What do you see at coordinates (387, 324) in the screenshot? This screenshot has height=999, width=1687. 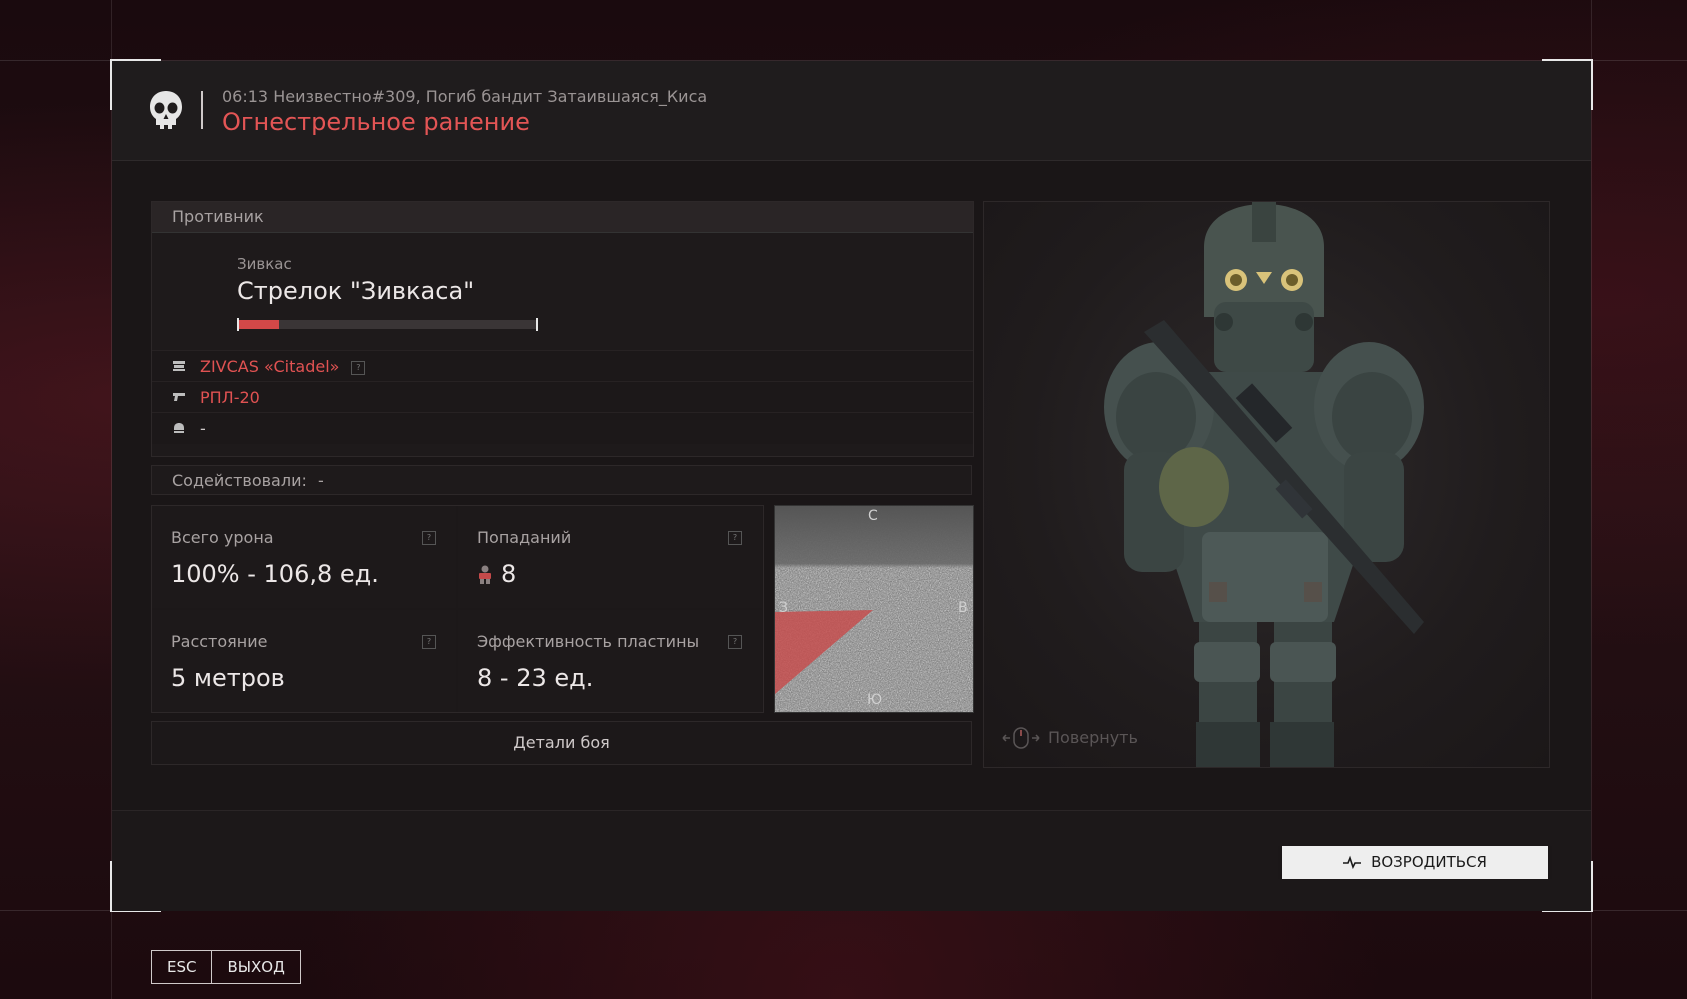 I see `enemy-health-bar` at bounding box center [387, 324].